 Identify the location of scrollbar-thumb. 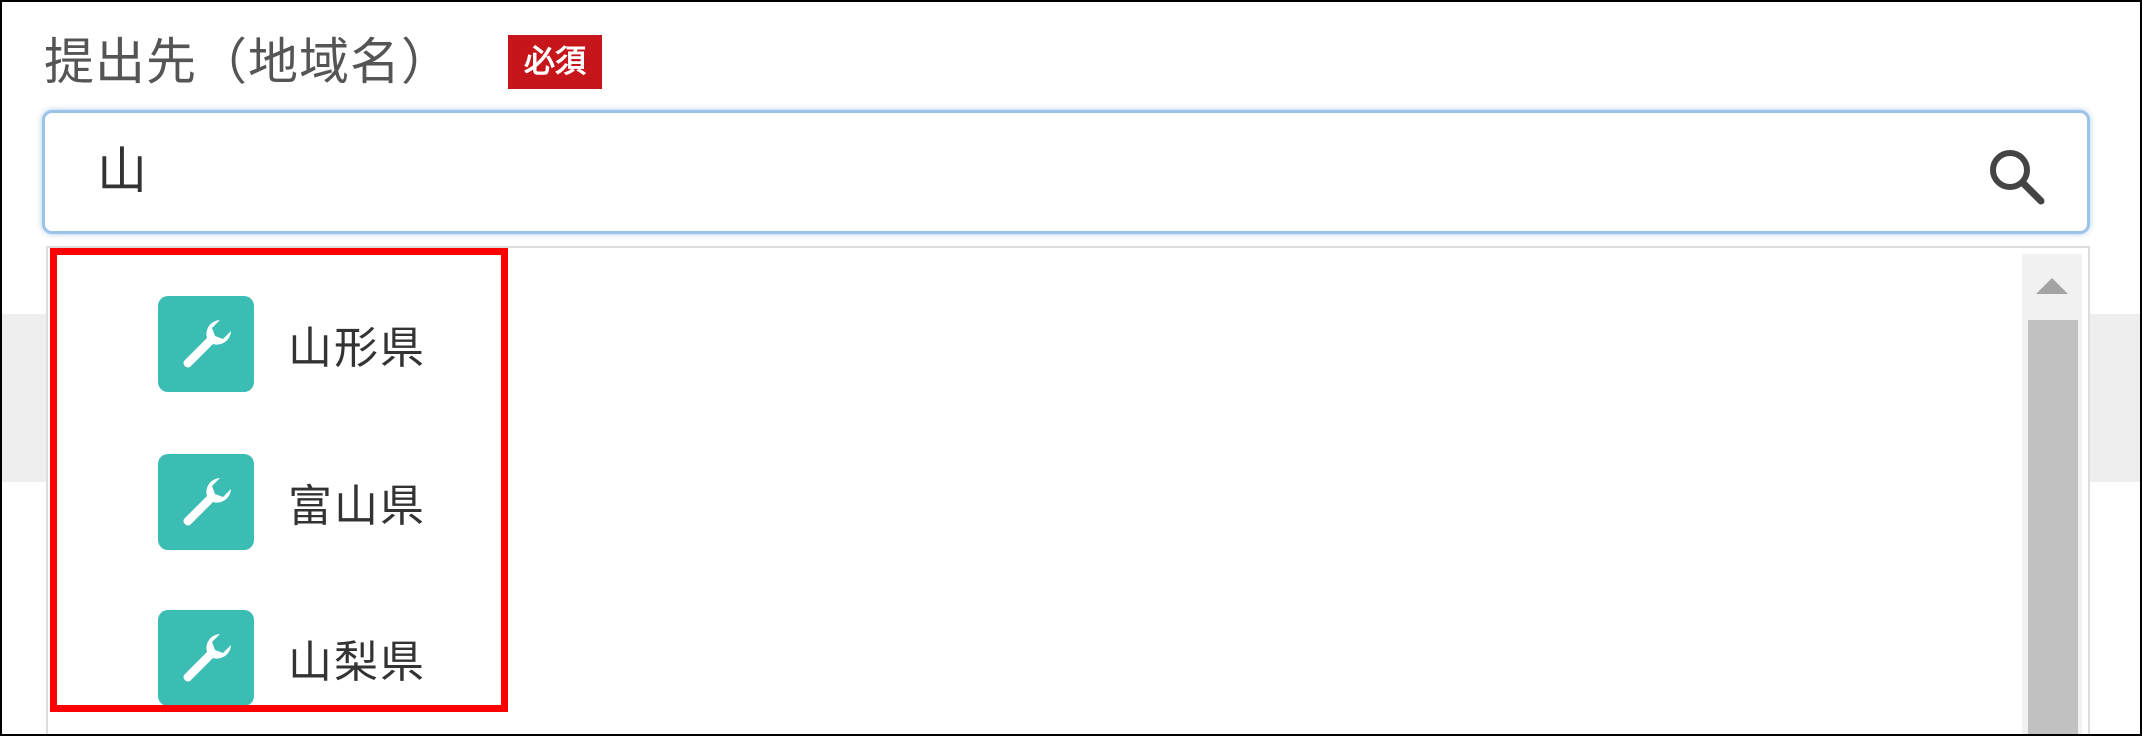
(2053, 527).